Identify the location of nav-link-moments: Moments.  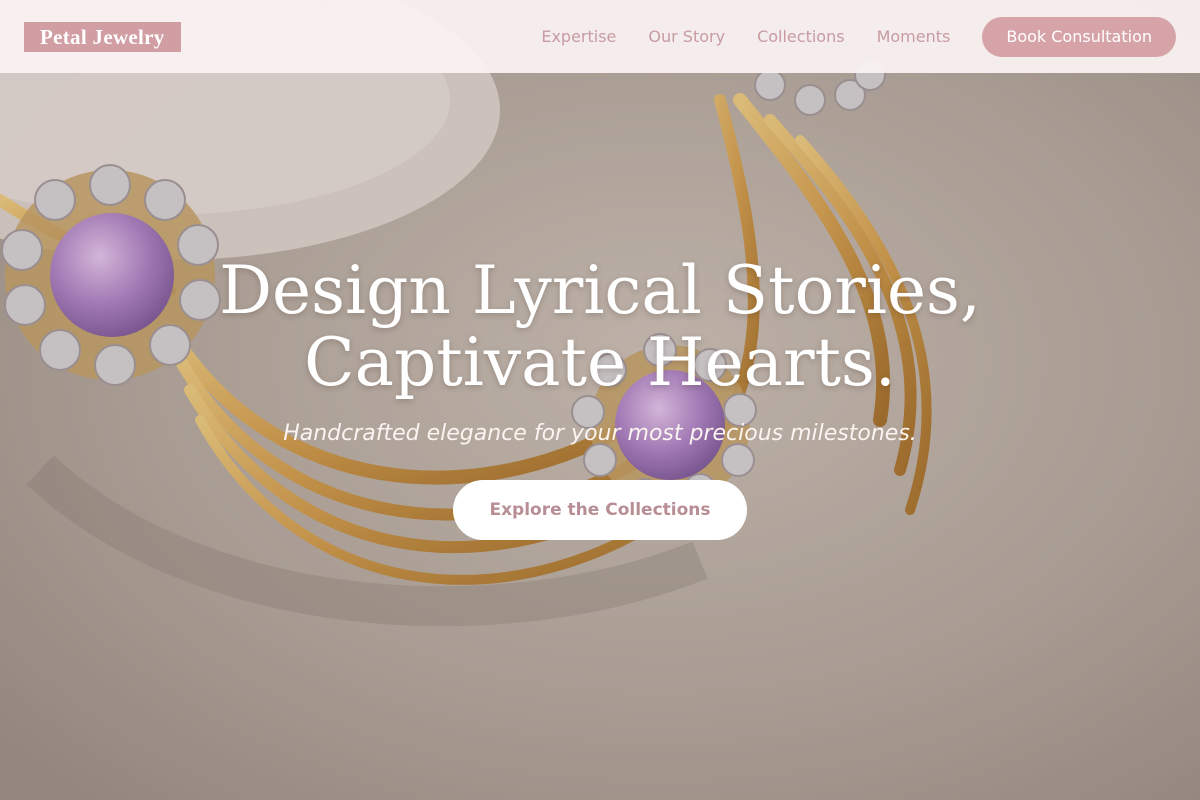
(914, 36).